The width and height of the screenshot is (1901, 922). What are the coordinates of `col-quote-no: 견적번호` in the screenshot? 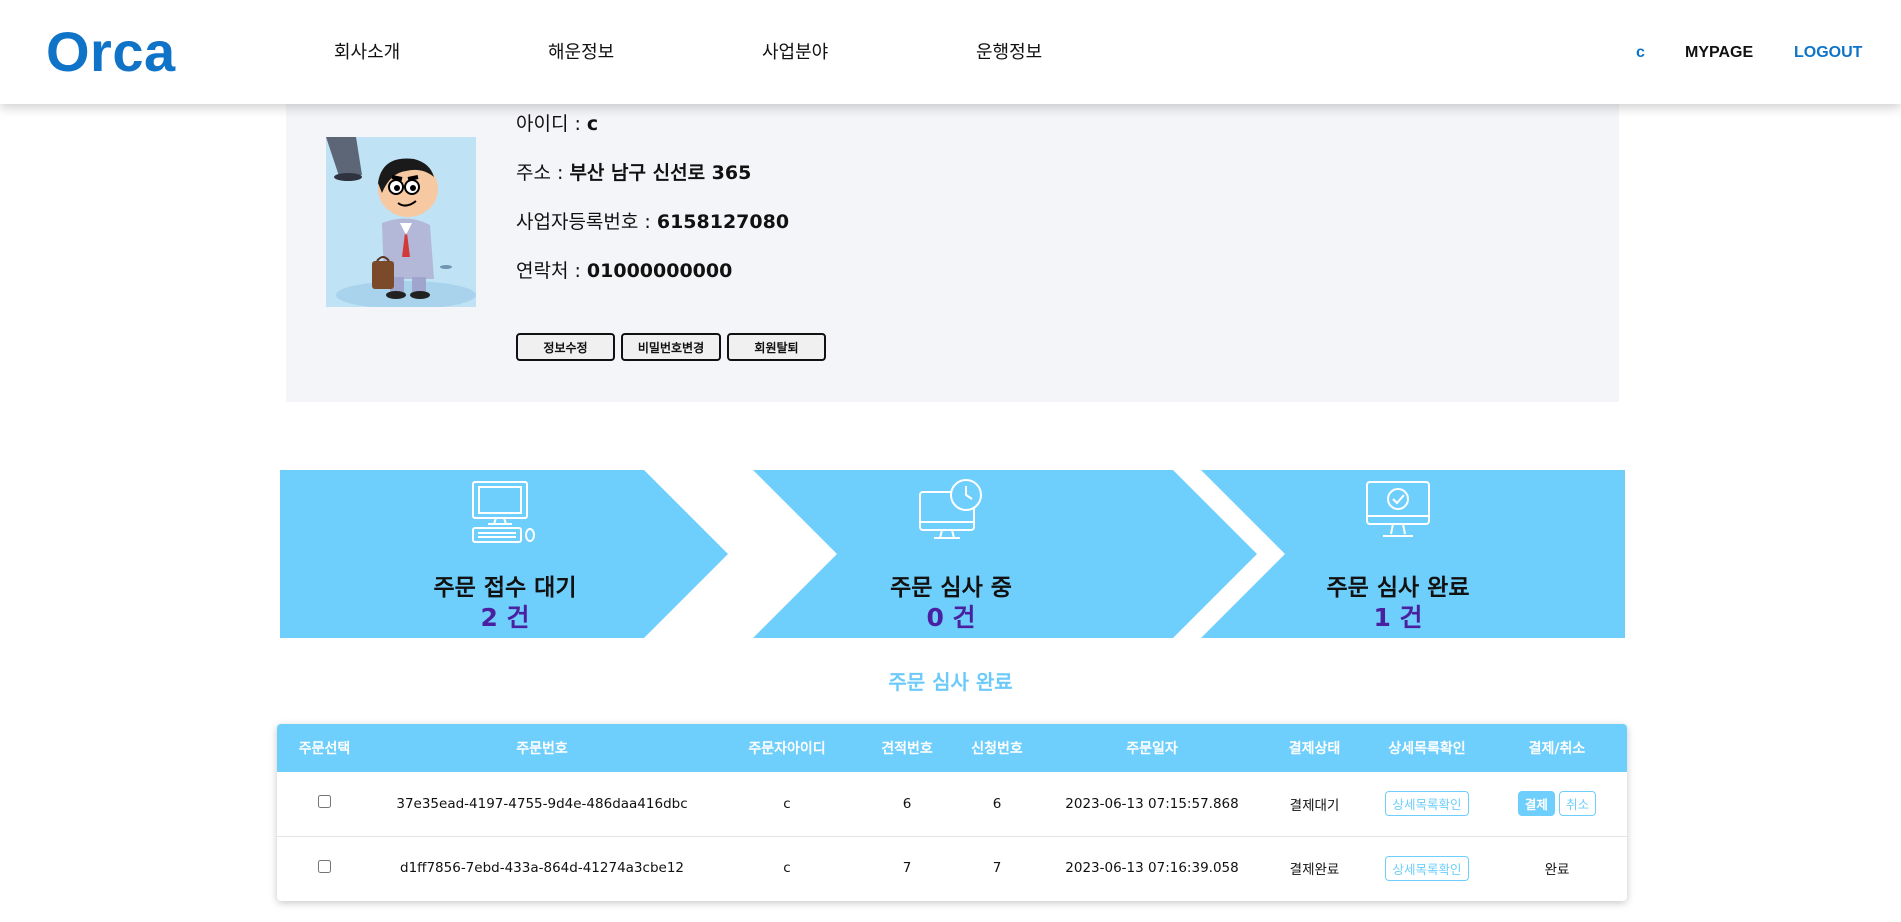 It's located at (907, 749).